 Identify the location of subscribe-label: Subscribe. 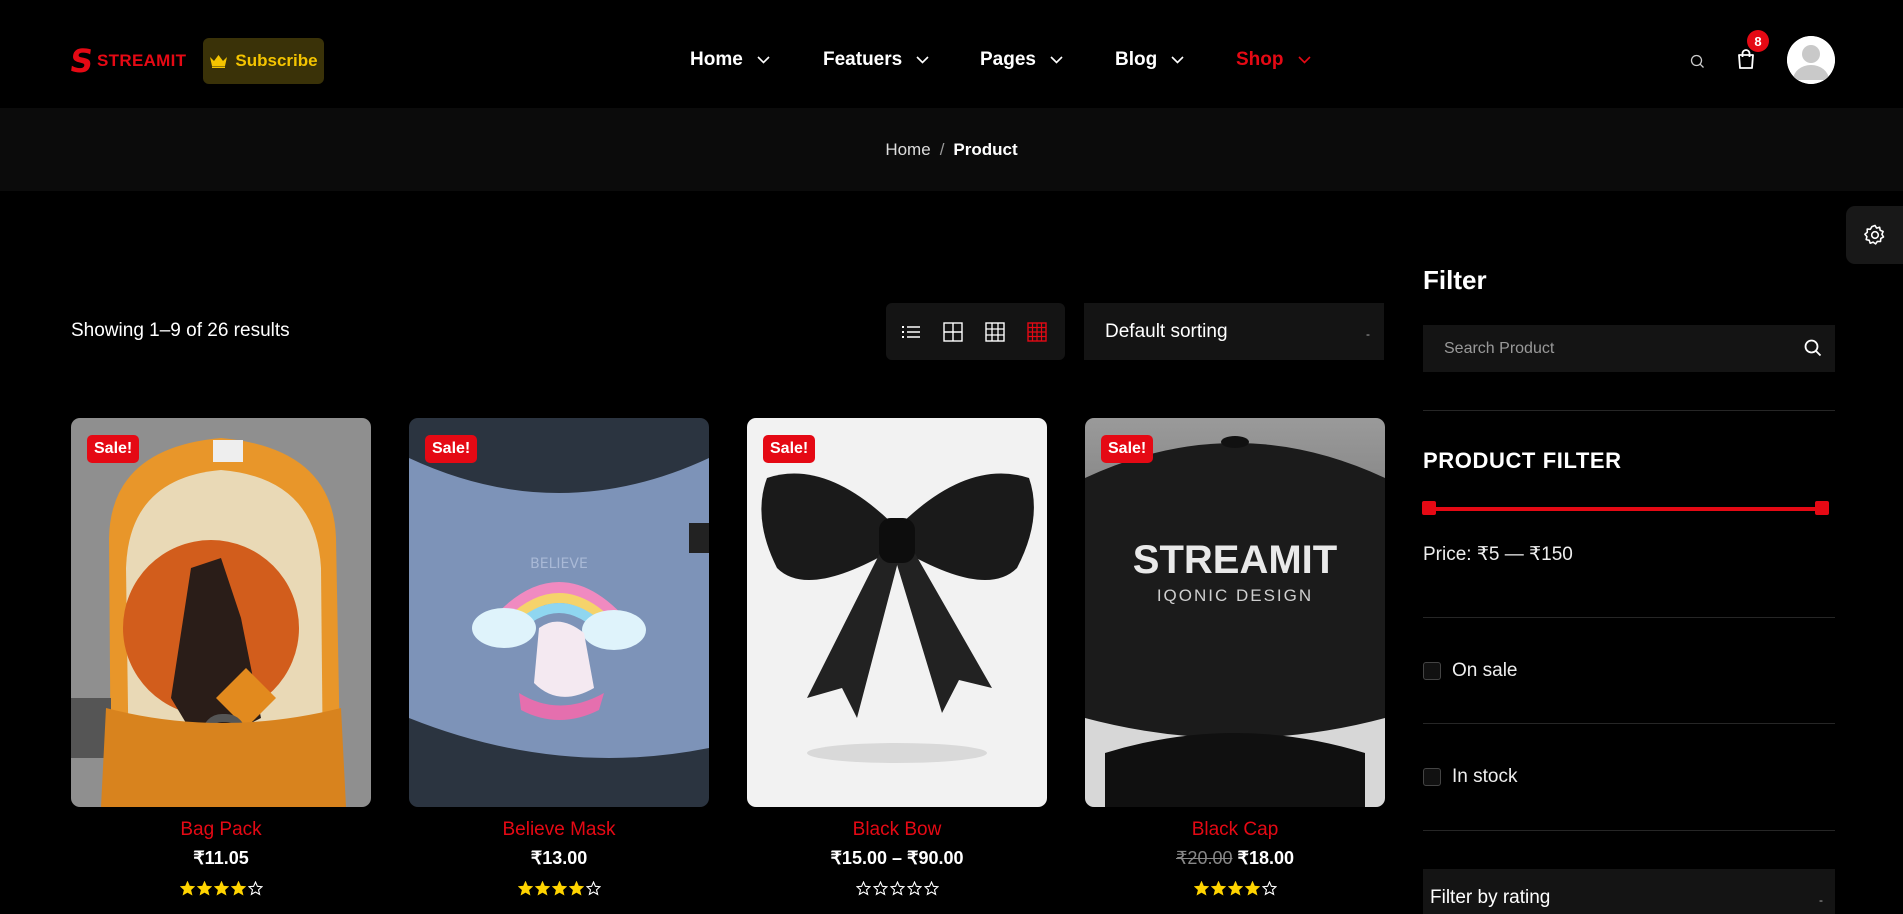
(276, 60).